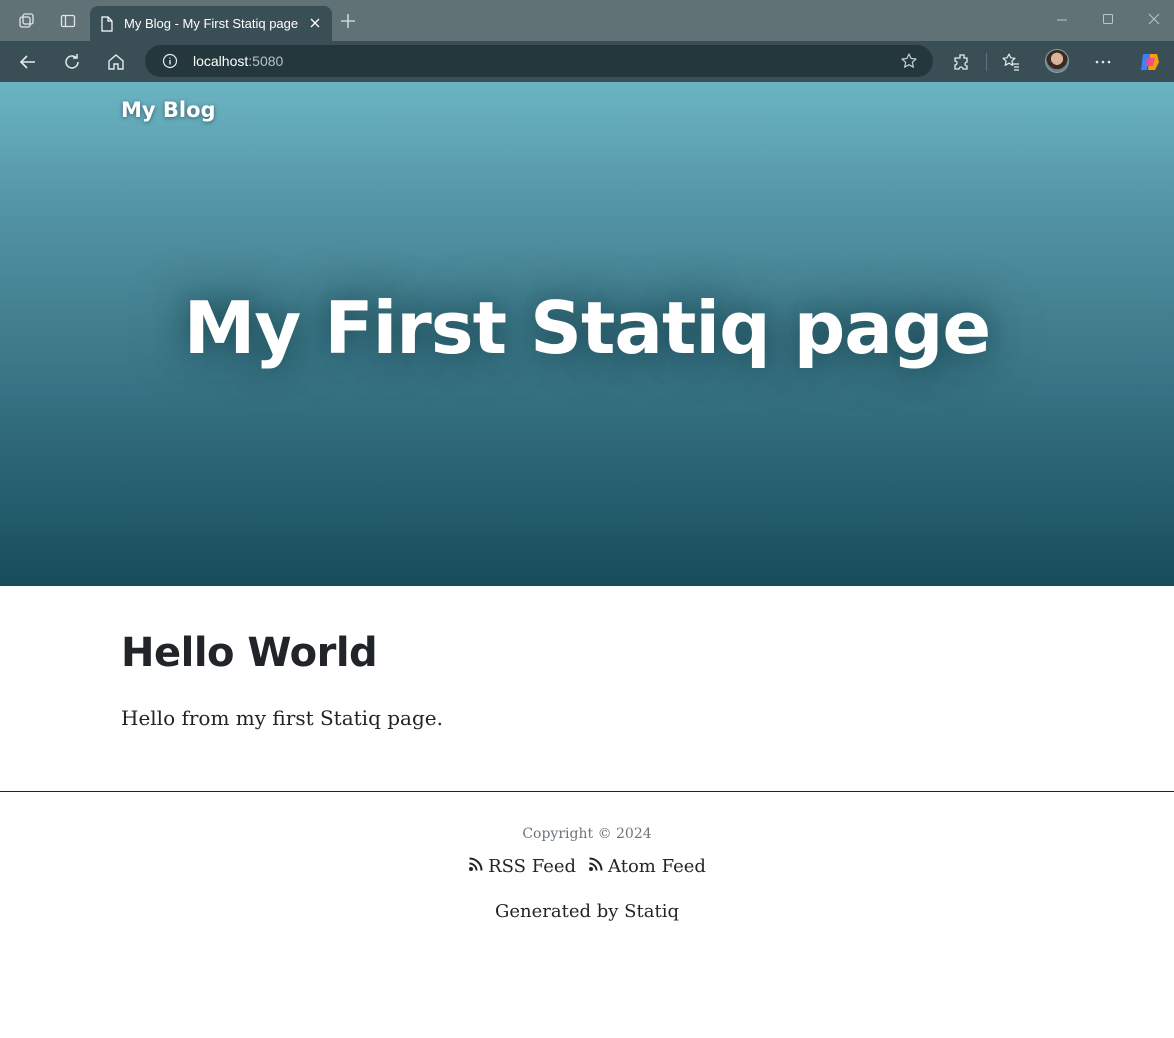 The image size is (1174, 1038). I want to click on tab-actions-icon, so click(68, 21).